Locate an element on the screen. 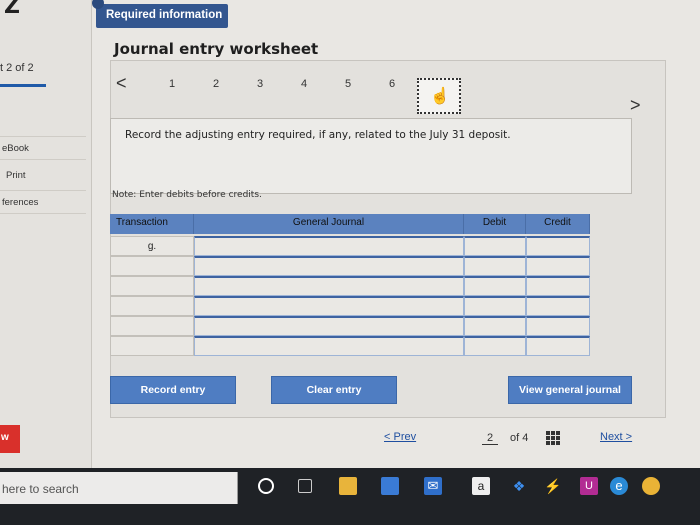 This screenshot has width=700, height=525. store-icon is located at coordinates (390, 486).